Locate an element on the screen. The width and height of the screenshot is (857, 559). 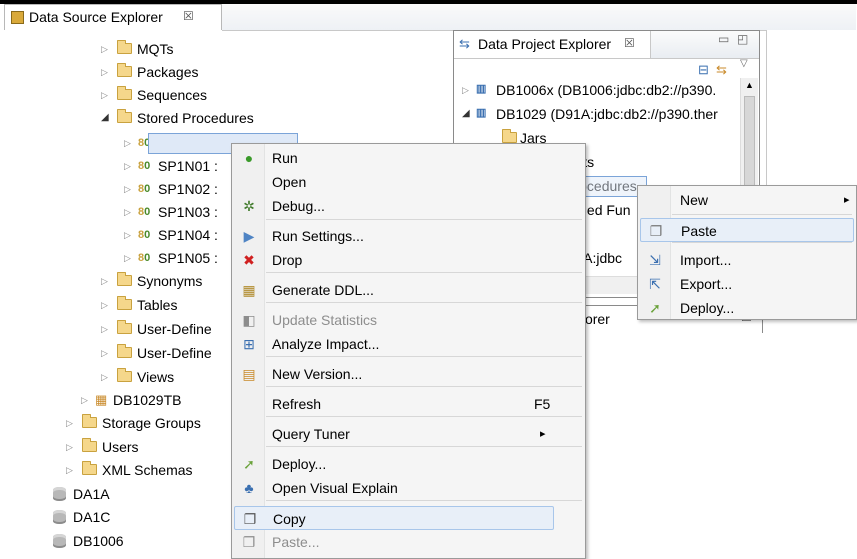
menu-item-label: Open is located at coordinates (289, 182).